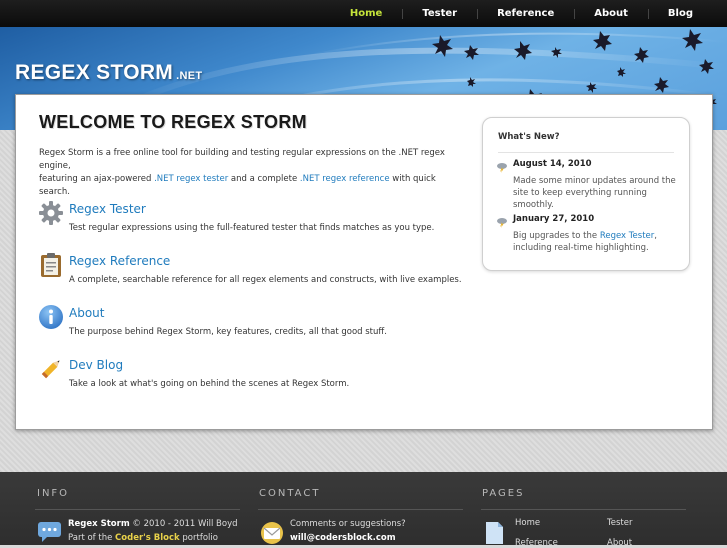 Image resolution: width=727 pixels, height=548 pixels. I want to click on intro-link-reference: .NET regex reference, so click(345, 179).